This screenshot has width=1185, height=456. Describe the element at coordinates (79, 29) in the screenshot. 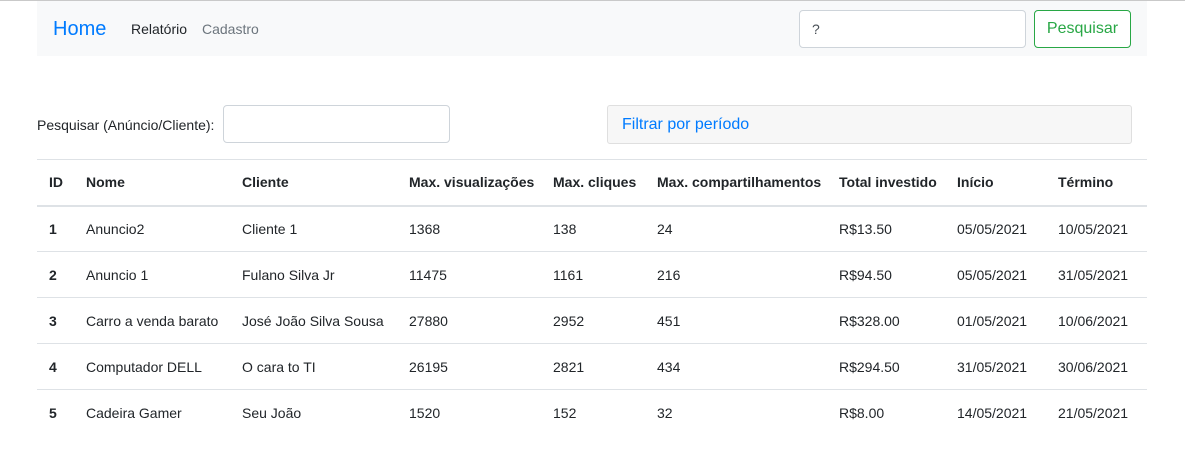

I see `brand-home-link: Home` at that location.